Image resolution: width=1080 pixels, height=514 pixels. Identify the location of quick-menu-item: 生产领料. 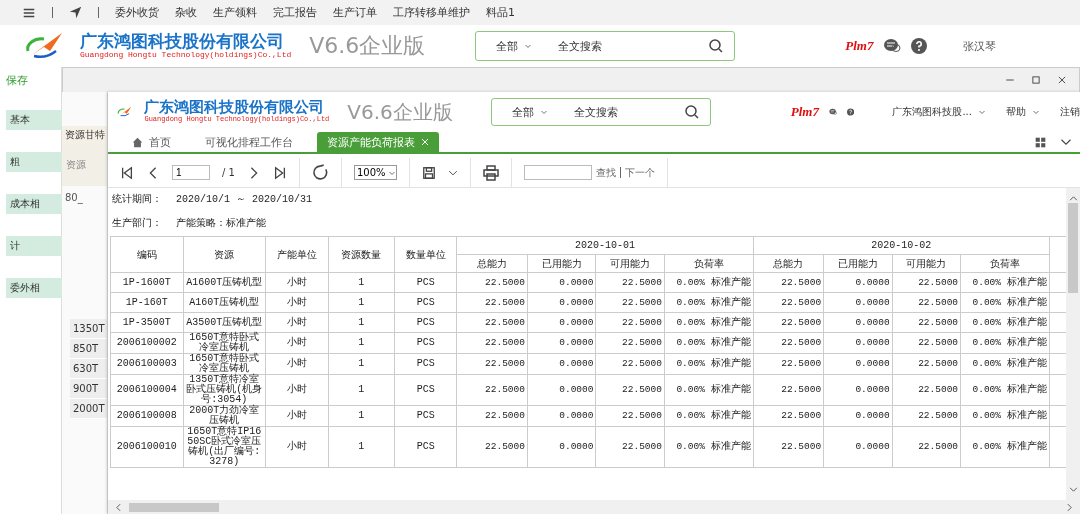
(235, 12).